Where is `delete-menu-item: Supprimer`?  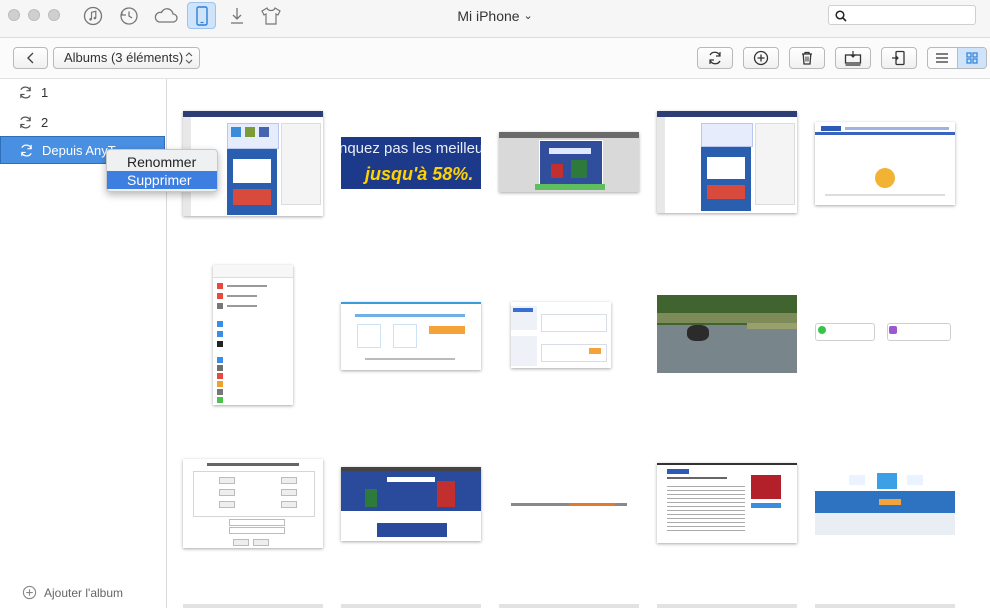 delete-menu-item: Supprimer is located at coordinates (162, 180).